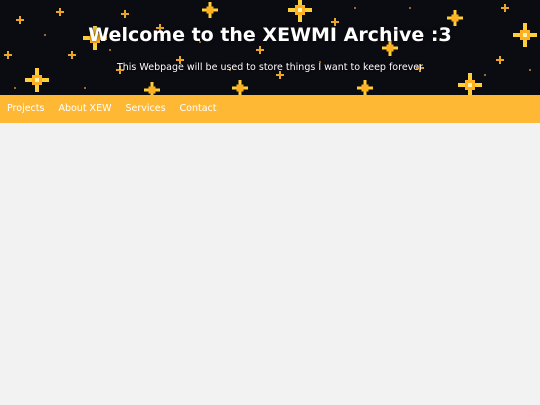  Describe the element at coordinates (198, 109) in the screenshot. I see `nav-item-contact: Contact` at that location.